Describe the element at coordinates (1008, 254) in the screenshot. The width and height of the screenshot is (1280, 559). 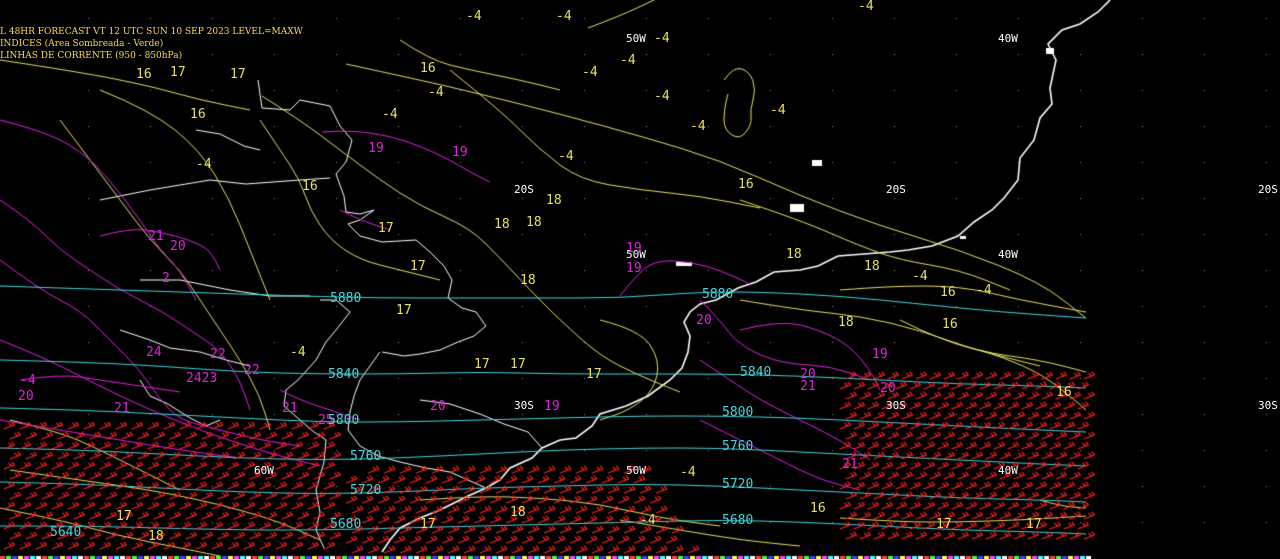
I see `lon-label-40w-mid: 40W` at that location.